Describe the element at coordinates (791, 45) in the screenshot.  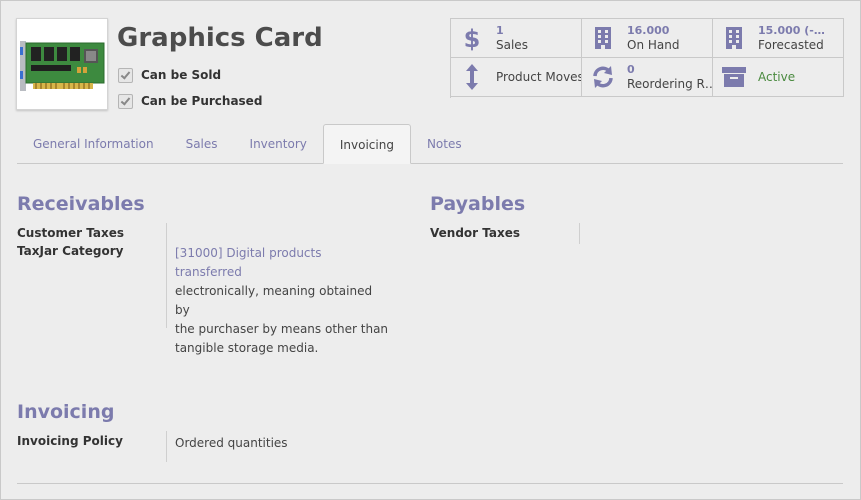
I see `forecasted-label: Forecasted` at that location.